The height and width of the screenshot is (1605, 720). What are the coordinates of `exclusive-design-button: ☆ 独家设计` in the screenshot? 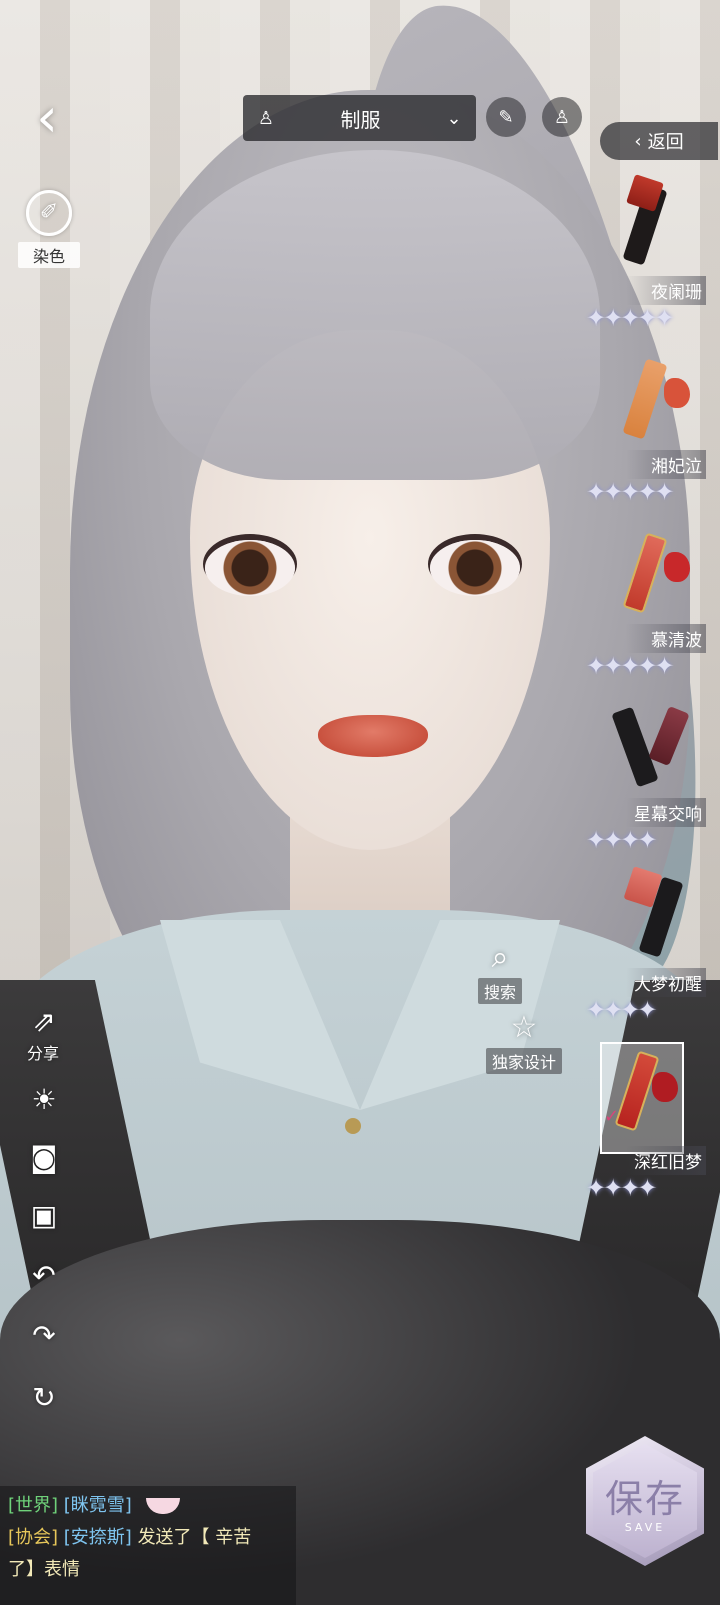 It's located at (524, 1042).